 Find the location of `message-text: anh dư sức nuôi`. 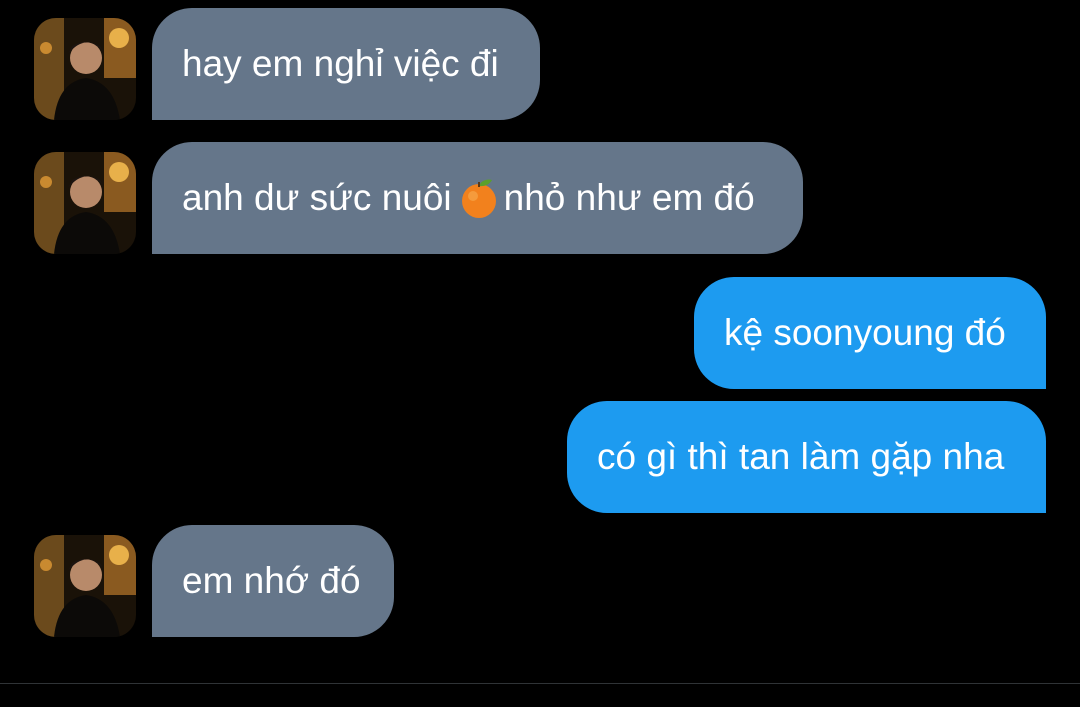

message-text: anh dư sức nuôi is located at coordinates (317, 197).